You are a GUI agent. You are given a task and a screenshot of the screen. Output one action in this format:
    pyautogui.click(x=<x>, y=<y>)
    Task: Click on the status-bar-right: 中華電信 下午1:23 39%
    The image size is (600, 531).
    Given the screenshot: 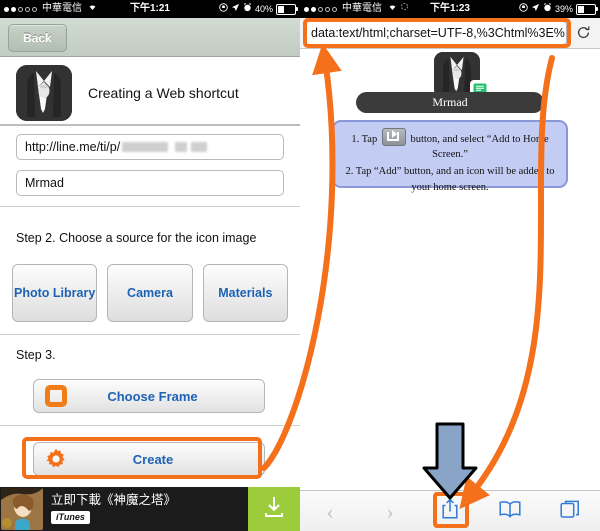 What is the action you would take?
    pyautogui.click(x=450, y=9)
    